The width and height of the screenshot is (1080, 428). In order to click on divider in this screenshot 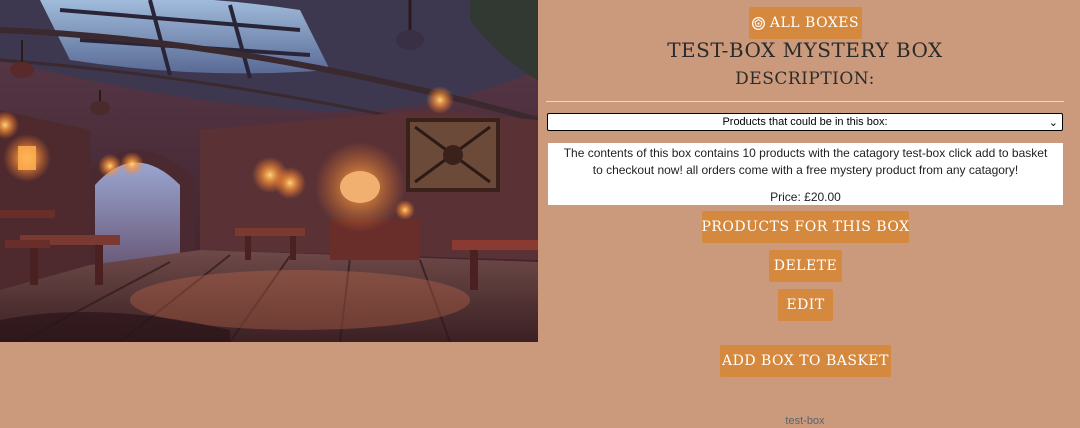, I will do `click(805, 101)`.